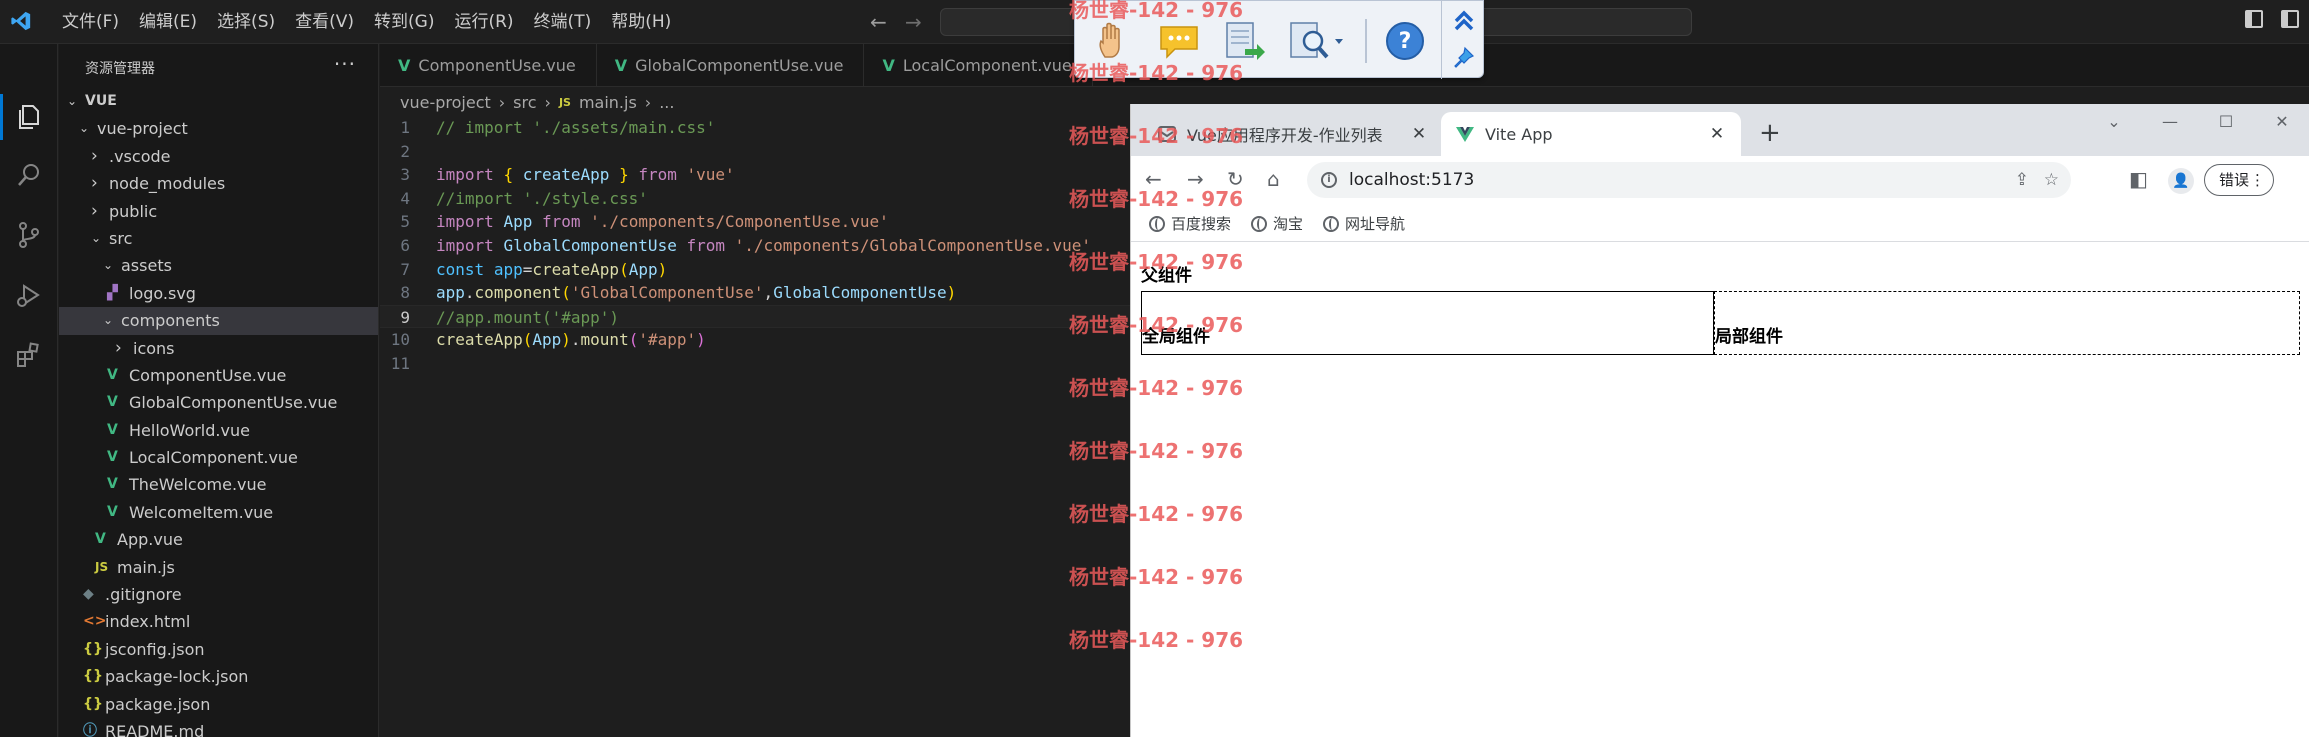 The height and width of the screenshot is (737, 2309). I want to click on code-token: GlobalComponentUse, so click(860, 293).